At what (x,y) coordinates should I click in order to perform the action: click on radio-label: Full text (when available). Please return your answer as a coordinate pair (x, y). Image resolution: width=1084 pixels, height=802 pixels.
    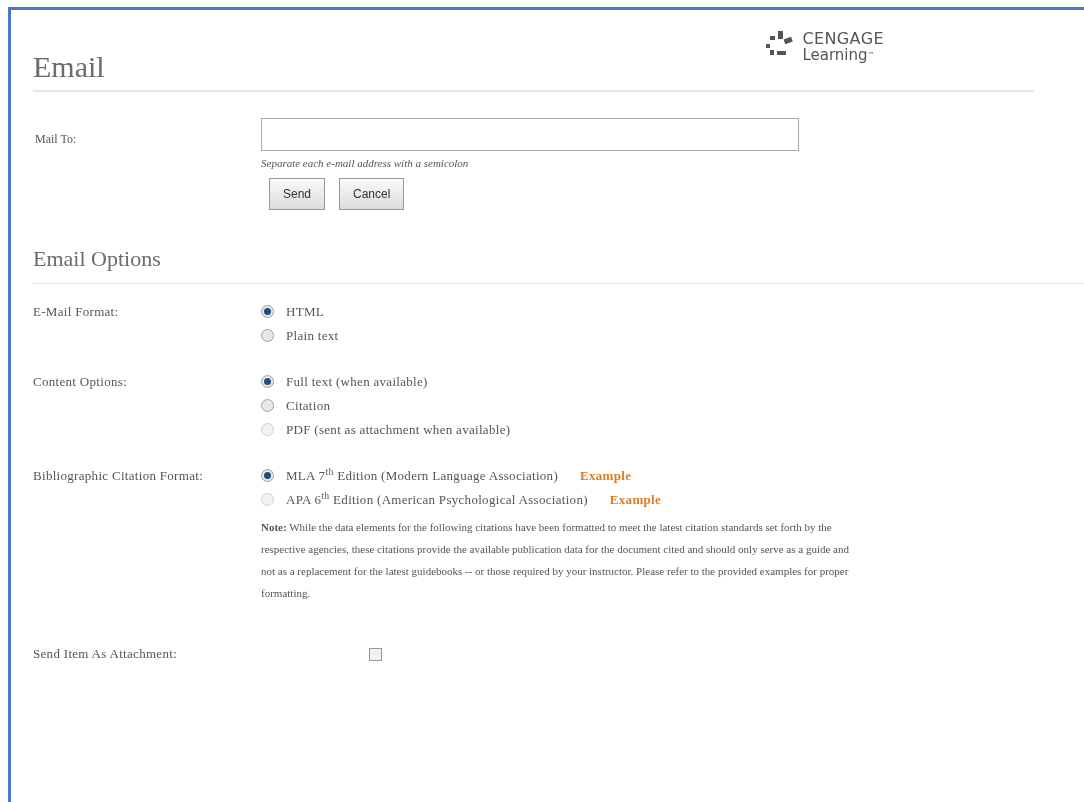
    Looking at the image, I should click on (357, 381).